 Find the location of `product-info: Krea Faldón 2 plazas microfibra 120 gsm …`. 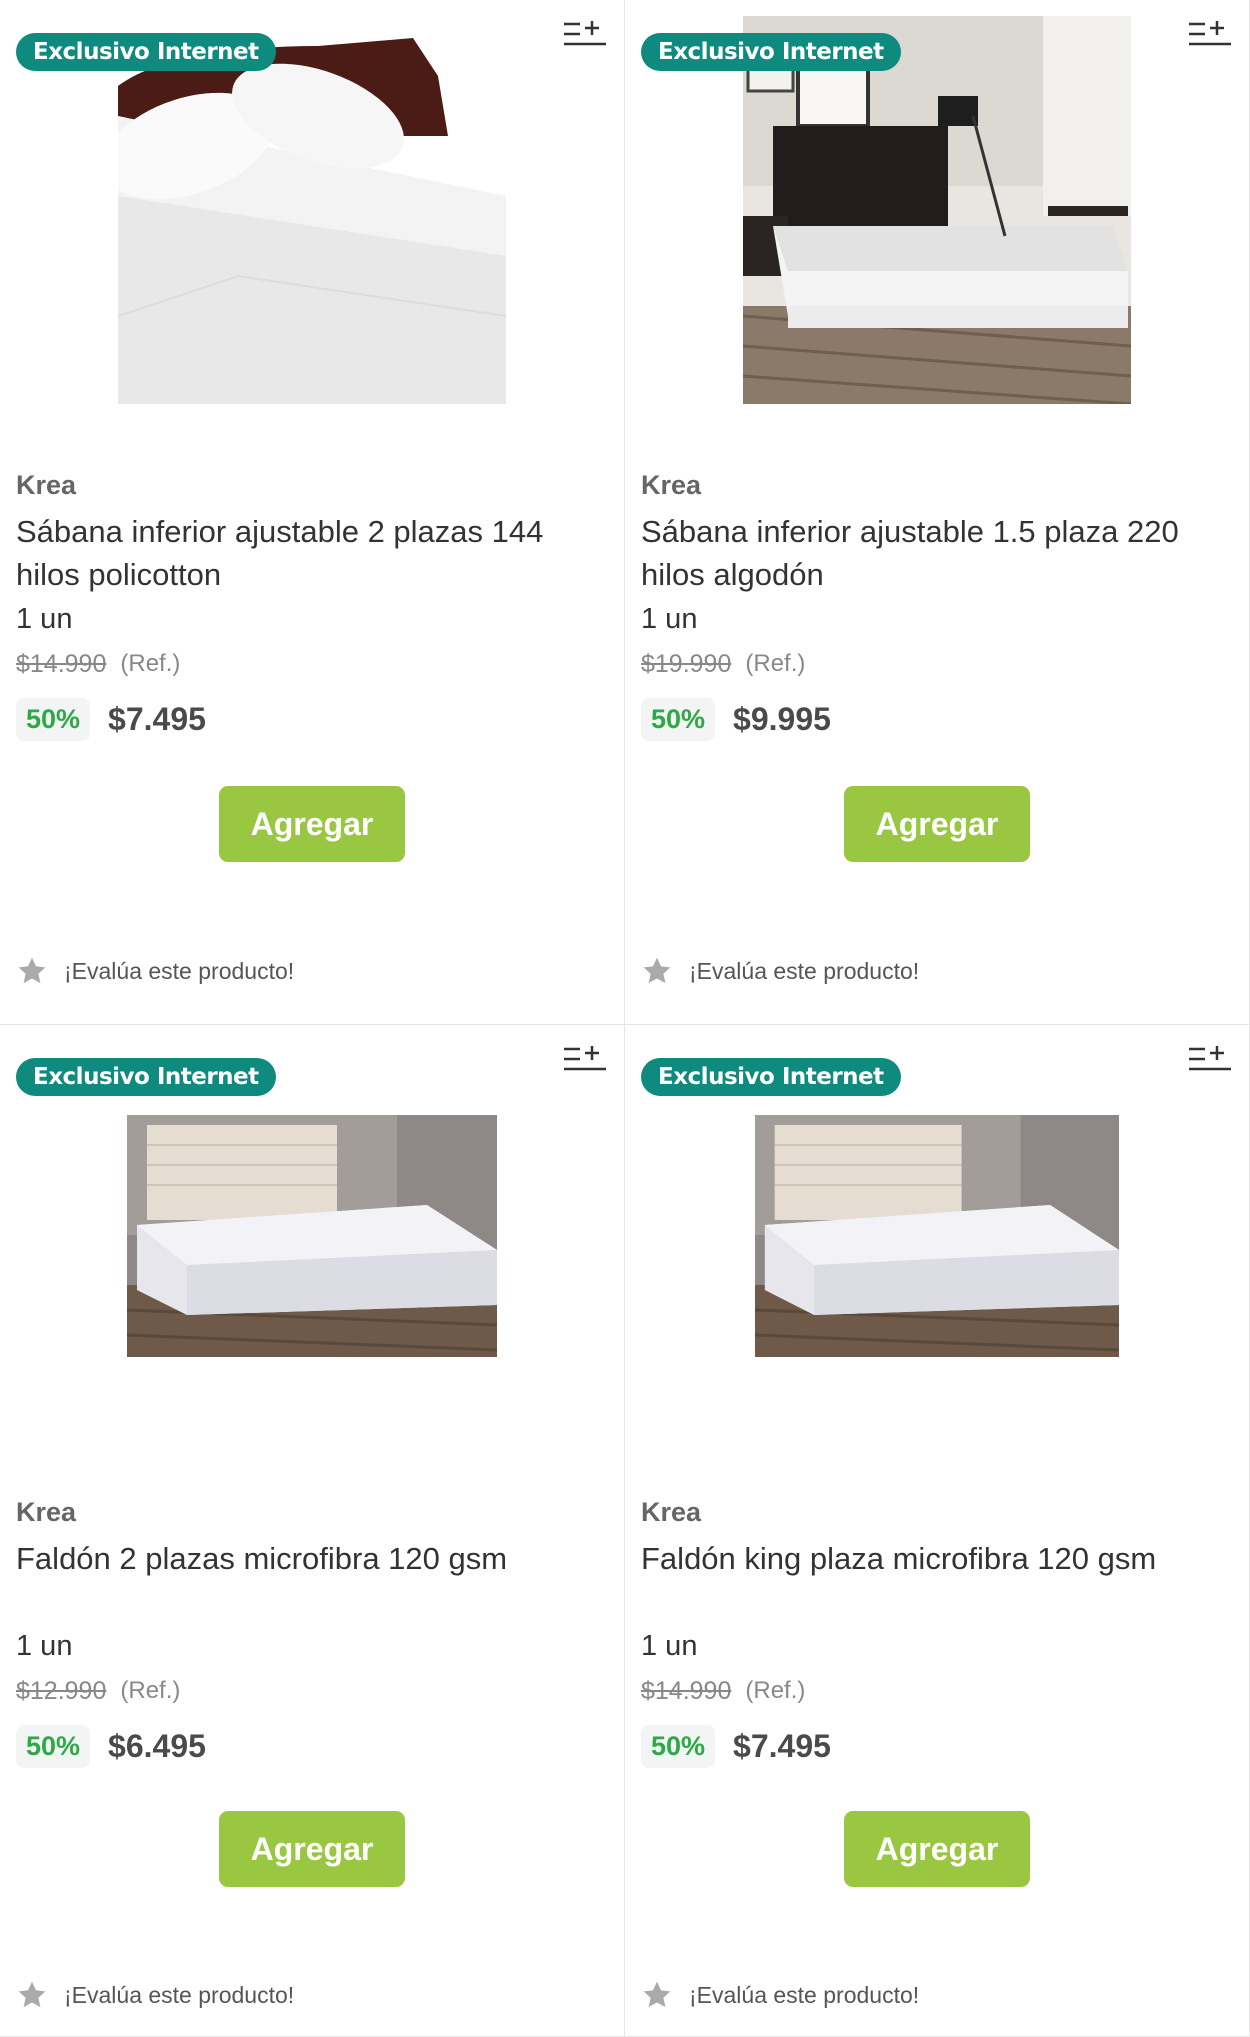

product-info: Krea Faldón 2 plazas microfibra 120 gsm … is located at coordinates (310, 1634).